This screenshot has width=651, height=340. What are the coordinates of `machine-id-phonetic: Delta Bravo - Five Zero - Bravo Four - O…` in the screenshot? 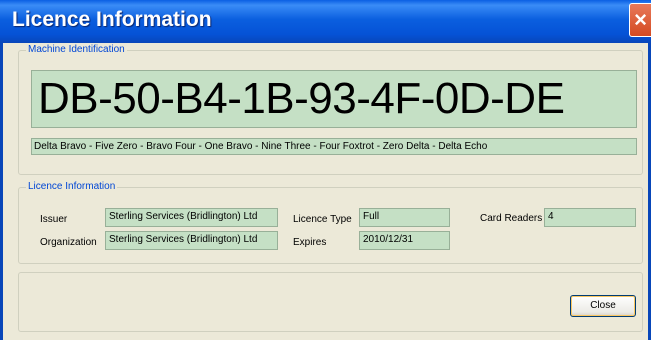 It's located at (334, 146).